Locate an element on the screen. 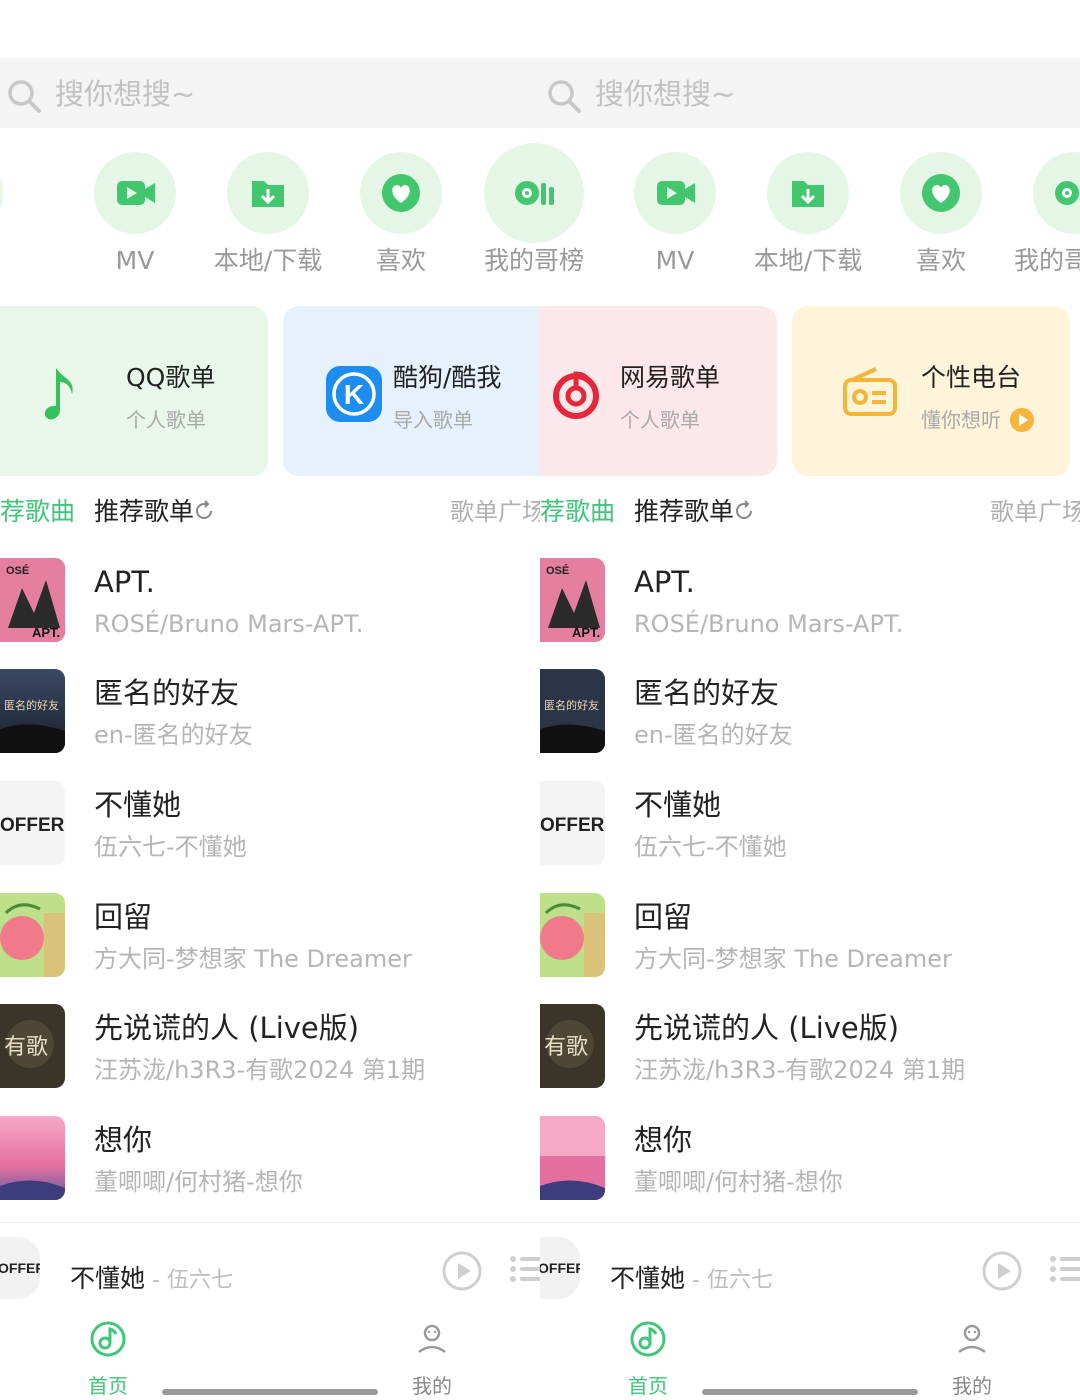  kugou-playlist-card: K 酷狗/酷我 导入歌单 is located at coordinates (411, 391).